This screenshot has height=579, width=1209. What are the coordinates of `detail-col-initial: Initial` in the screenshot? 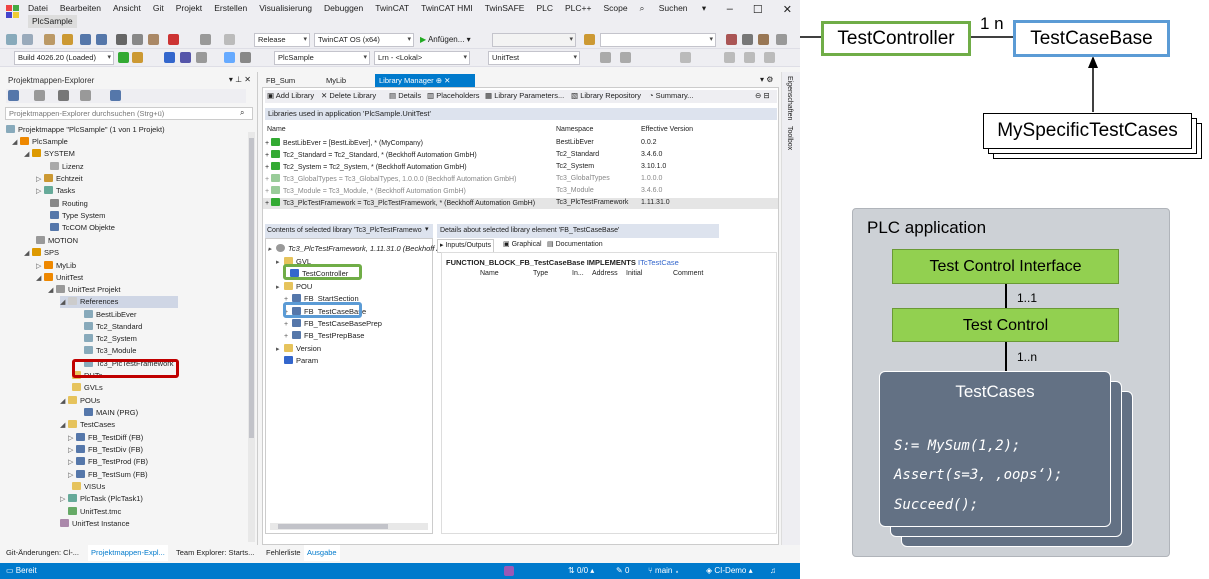 It's located at (634, 274).